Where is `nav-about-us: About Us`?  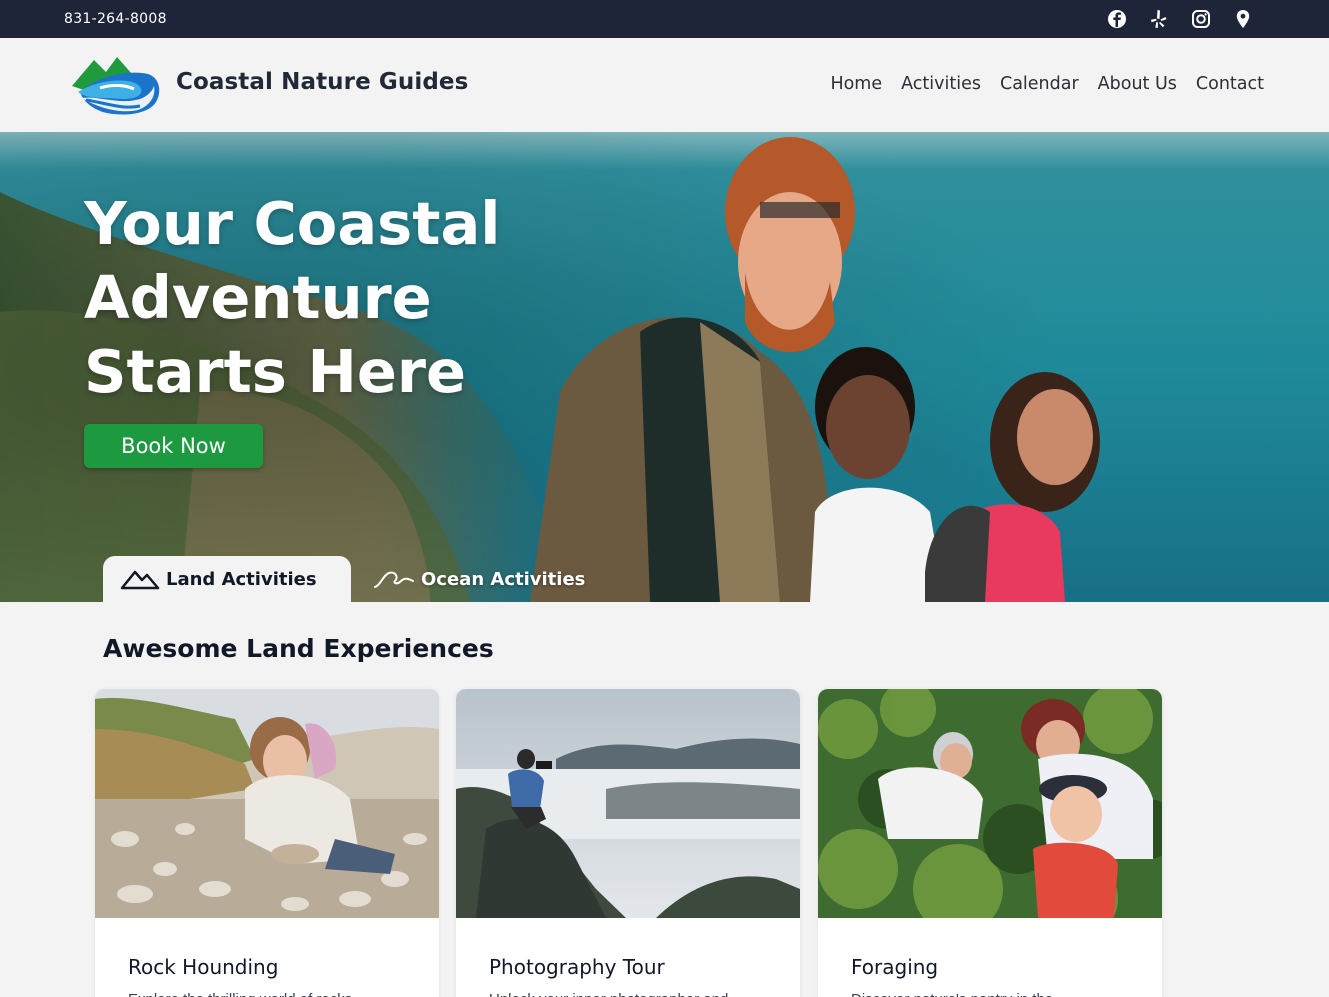
nav-about-us: About Us is located at coordinates (1137, 84).